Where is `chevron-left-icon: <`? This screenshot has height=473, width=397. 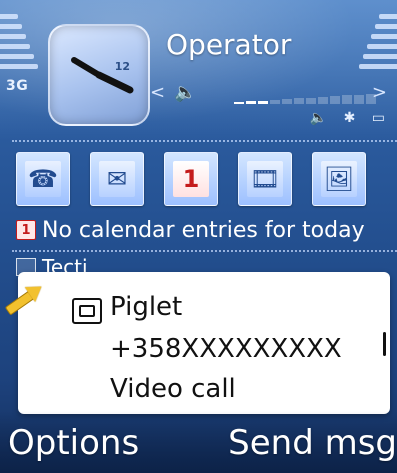
chevron-left-icon: < is located at coordinates (158, 92).